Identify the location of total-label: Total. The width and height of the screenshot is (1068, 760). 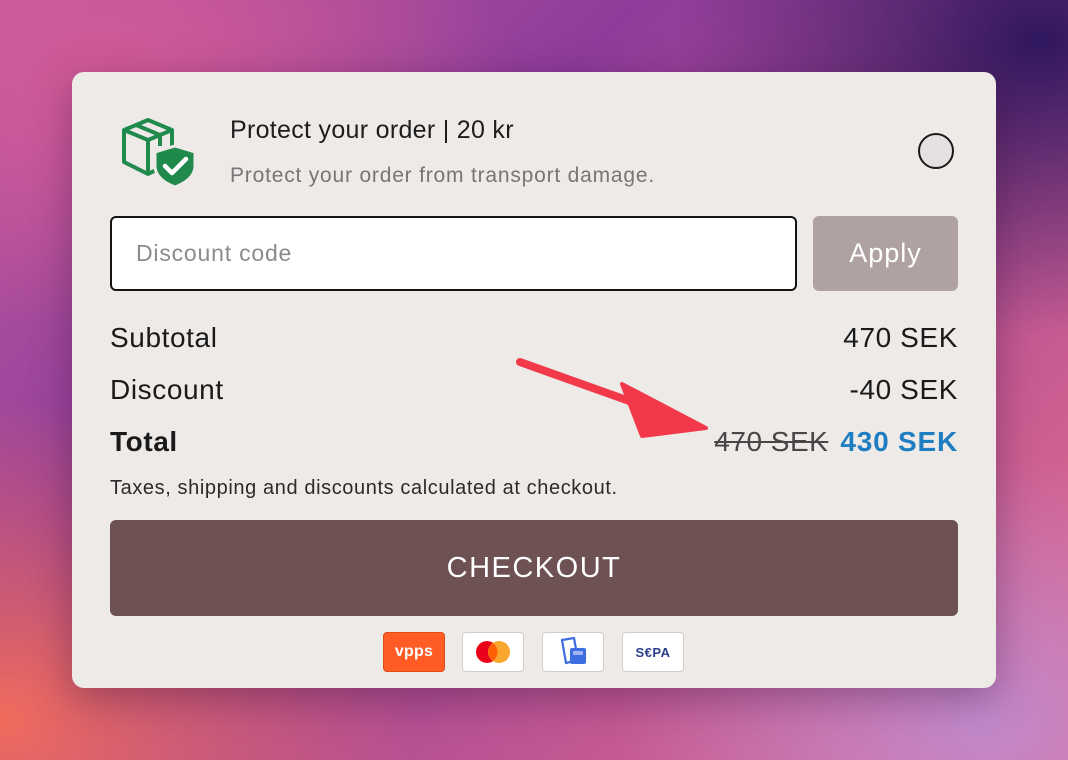
(144, 441).